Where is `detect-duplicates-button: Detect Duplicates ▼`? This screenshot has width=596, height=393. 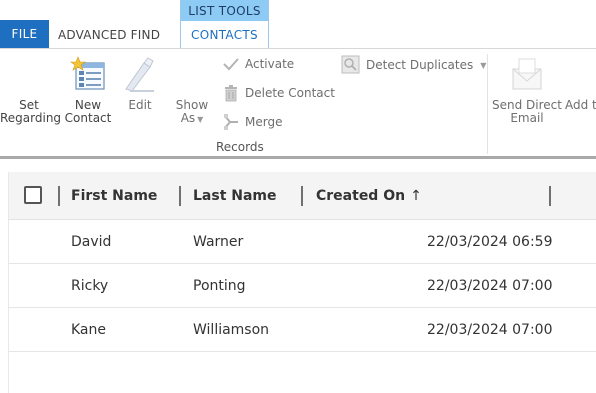 detect-duplicates-button: Detect Duplicates ▼ is located at coordinates (413, 65).